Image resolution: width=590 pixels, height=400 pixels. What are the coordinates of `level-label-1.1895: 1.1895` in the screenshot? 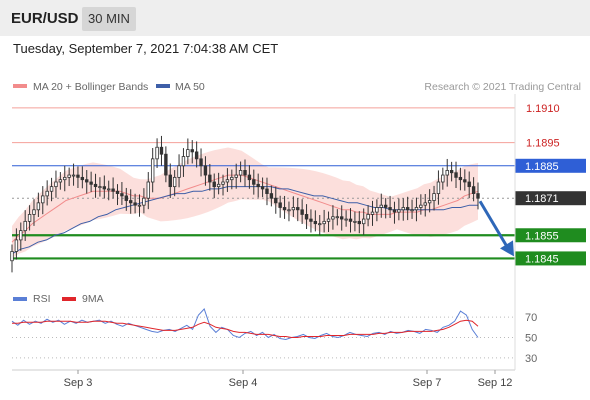 It's located at (543, 144).